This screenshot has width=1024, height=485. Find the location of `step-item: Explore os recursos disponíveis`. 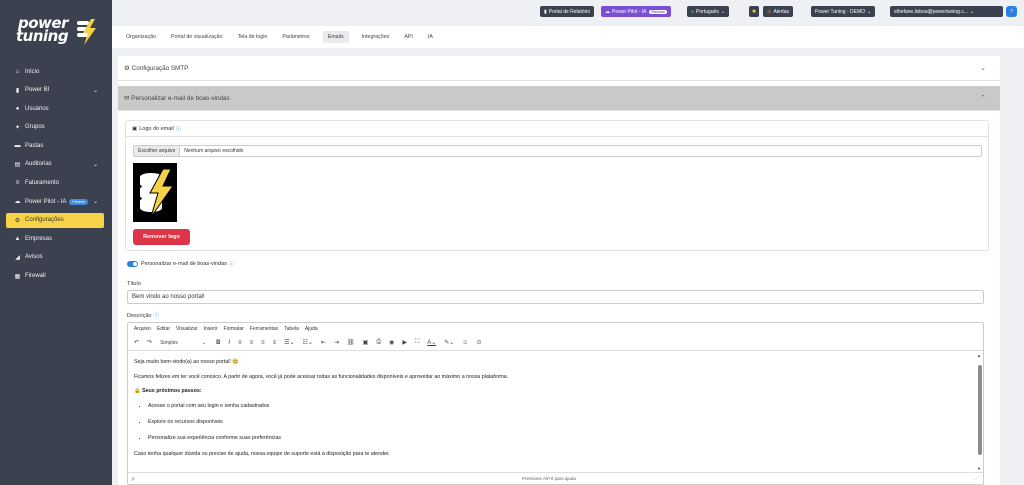

step-item: Explore os recursos disponíveis is located at coordinates (562, 422).